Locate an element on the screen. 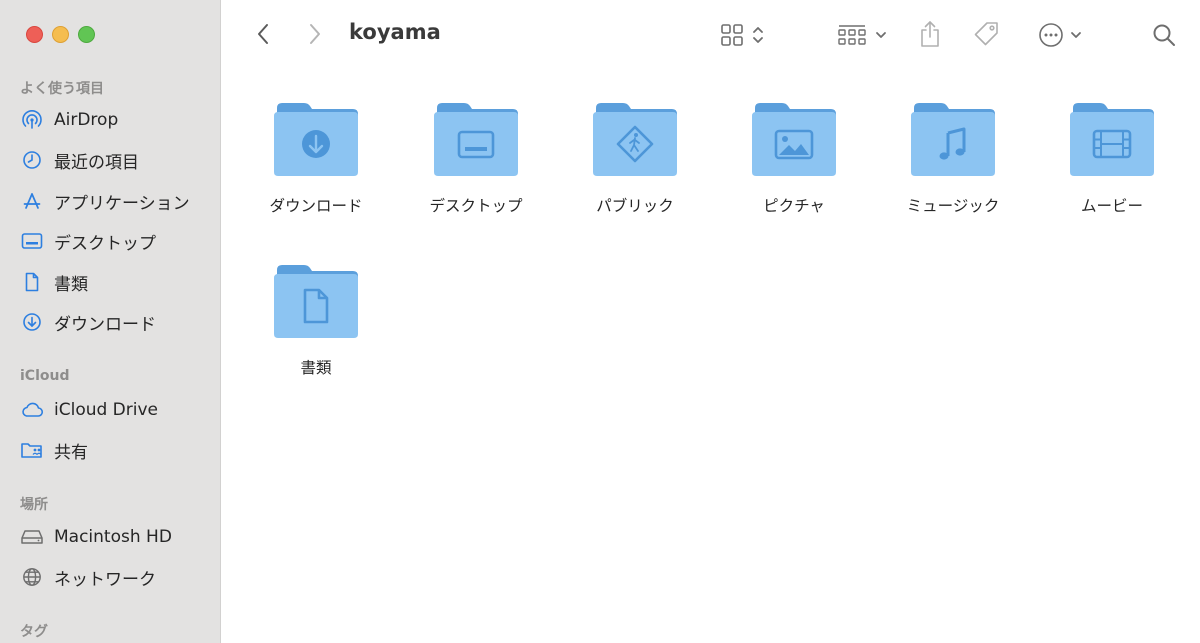  sidebar-item-recents: 最近の項目 is located at coordinates (115, 160).